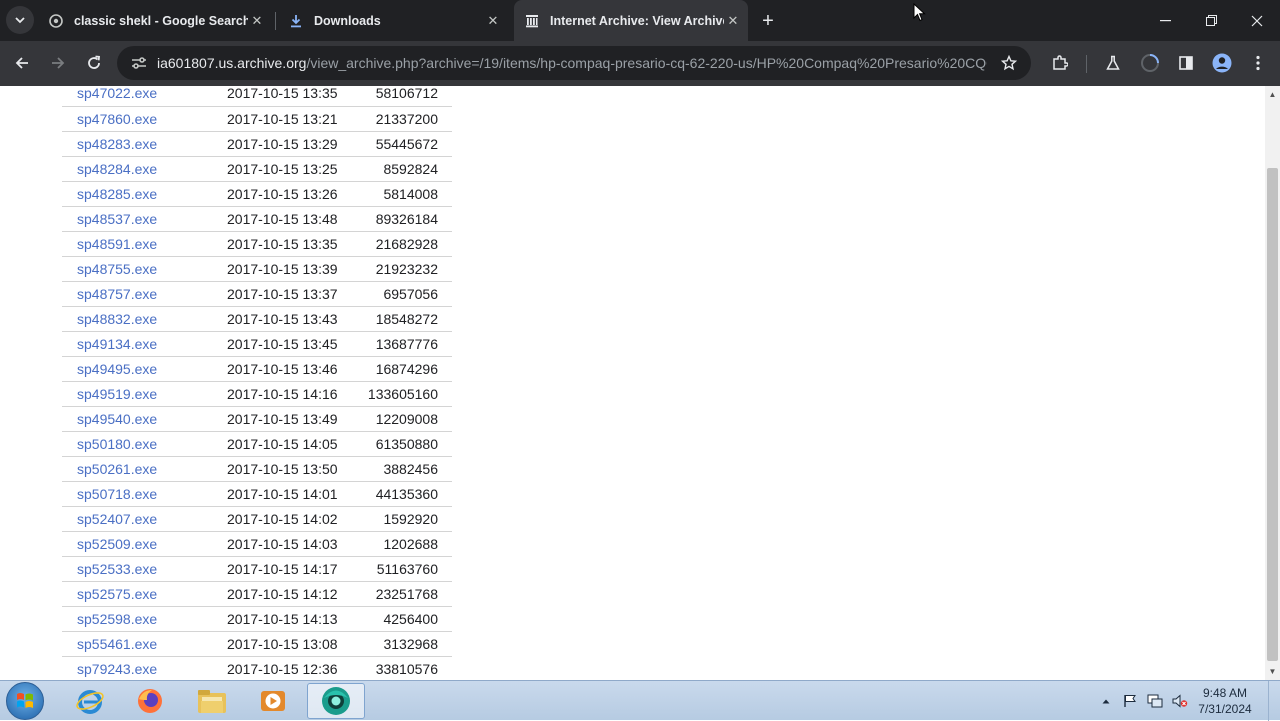  Describe the element at coordinates (1272, 671) in the screenshot. I see `scroll-down-arrow-icon: ▼` at that location.